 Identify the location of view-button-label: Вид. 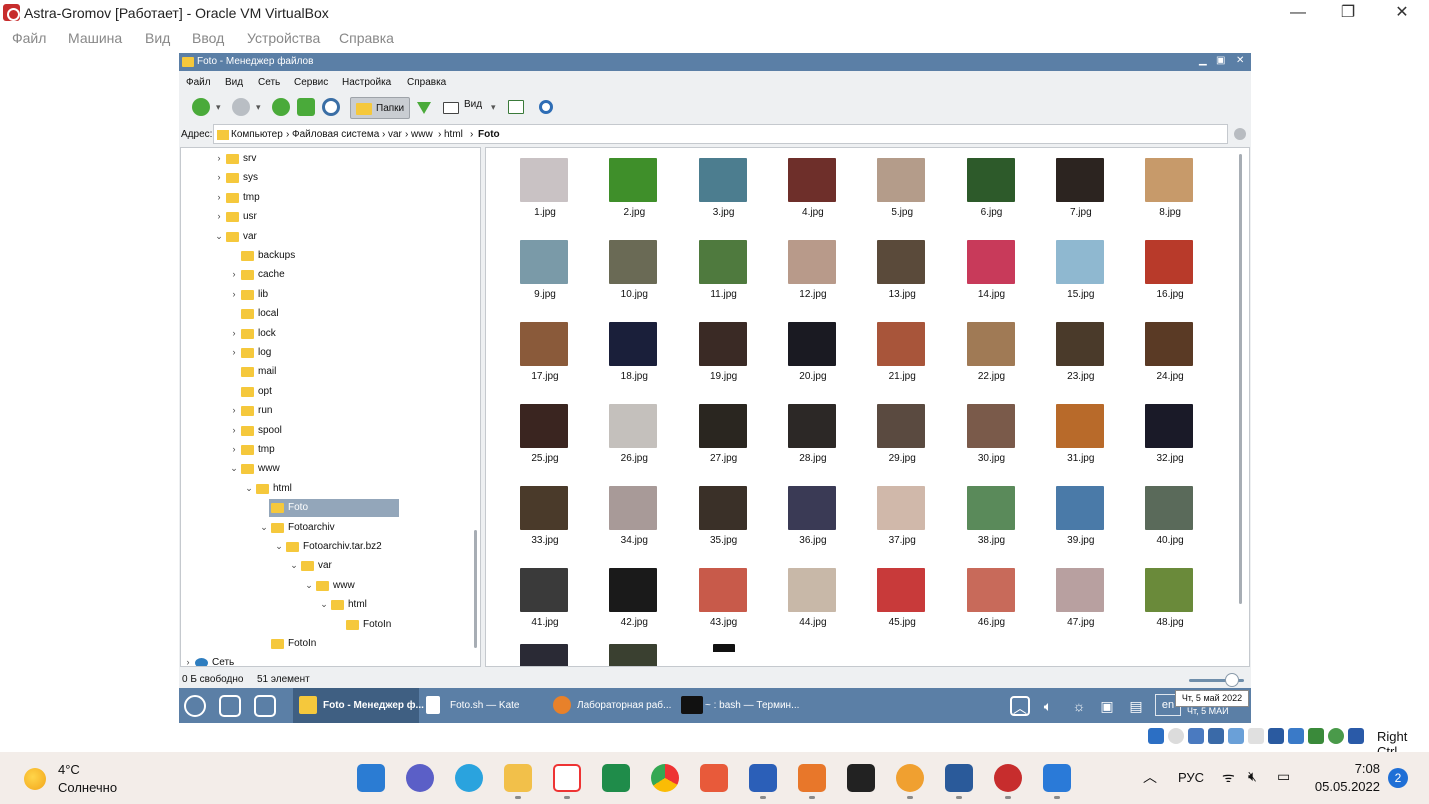
(473, 104).